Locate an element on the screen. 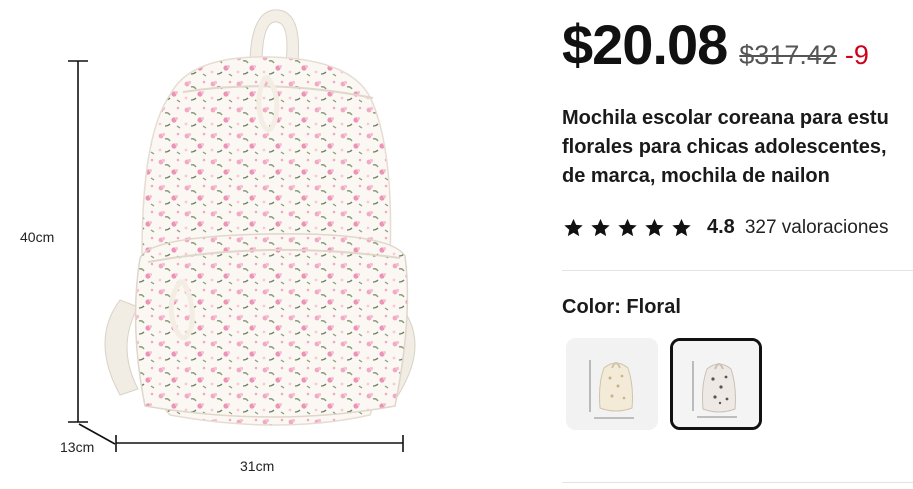 The width and height of the screenshot is (913, 489). rating-summary: 4.8 327 valoraciones is located at coordinates (725, 227).